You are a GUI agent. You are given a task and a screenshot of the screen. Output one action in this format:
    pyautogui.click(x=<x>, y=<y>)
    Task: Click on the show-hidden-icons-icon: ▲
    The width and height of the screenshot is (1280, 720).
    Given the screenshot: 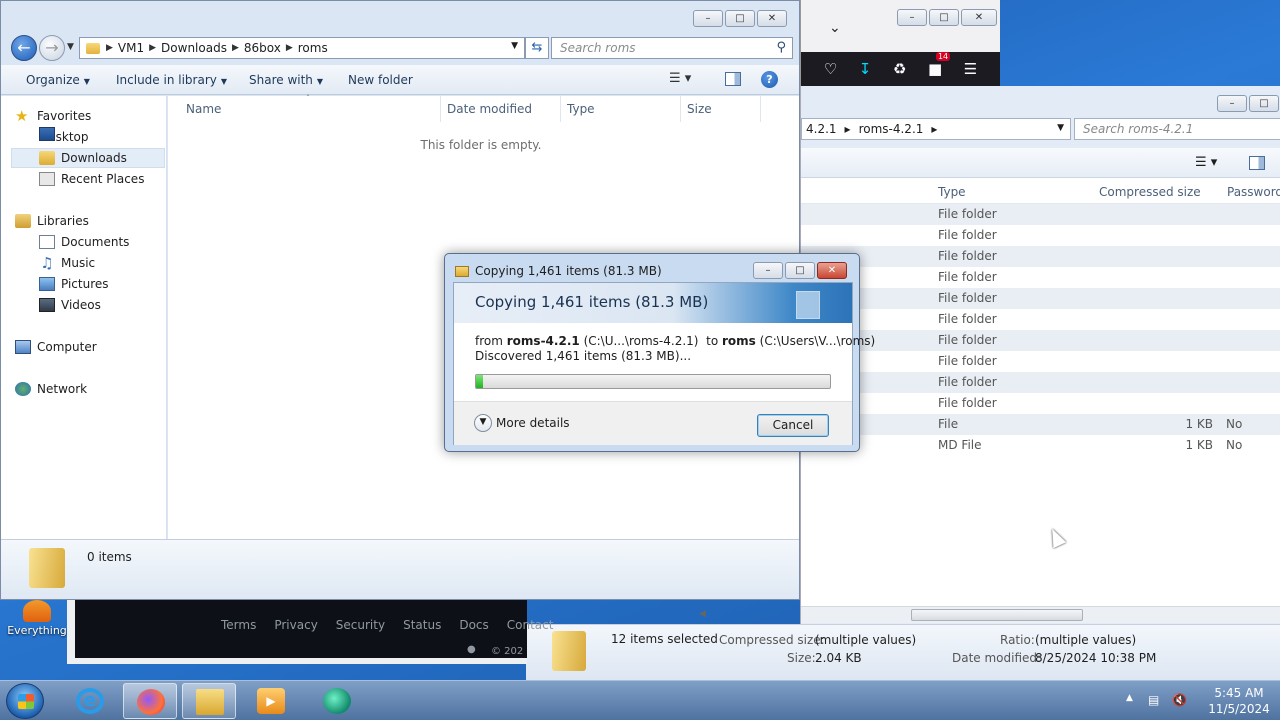 What is the action you would take?
    pyautogui.click(x=1129, y=698)
    